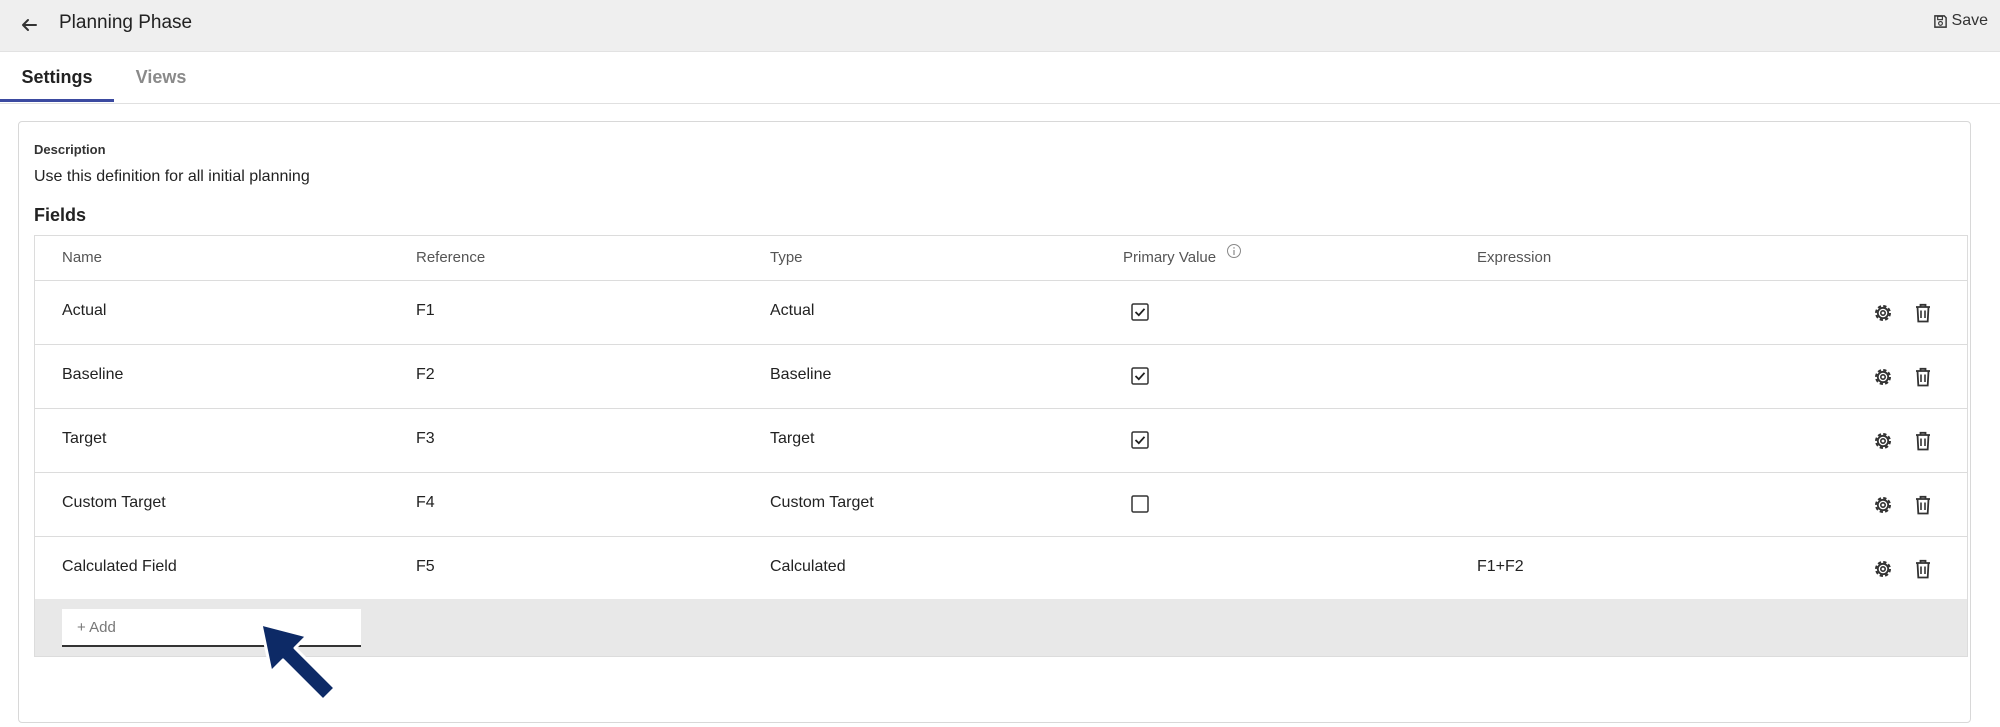 This screenshot has width=2000, height=727. I want to click on table-row: Calculated Field F5 Calculated F1+F2, so click(1001, 569).